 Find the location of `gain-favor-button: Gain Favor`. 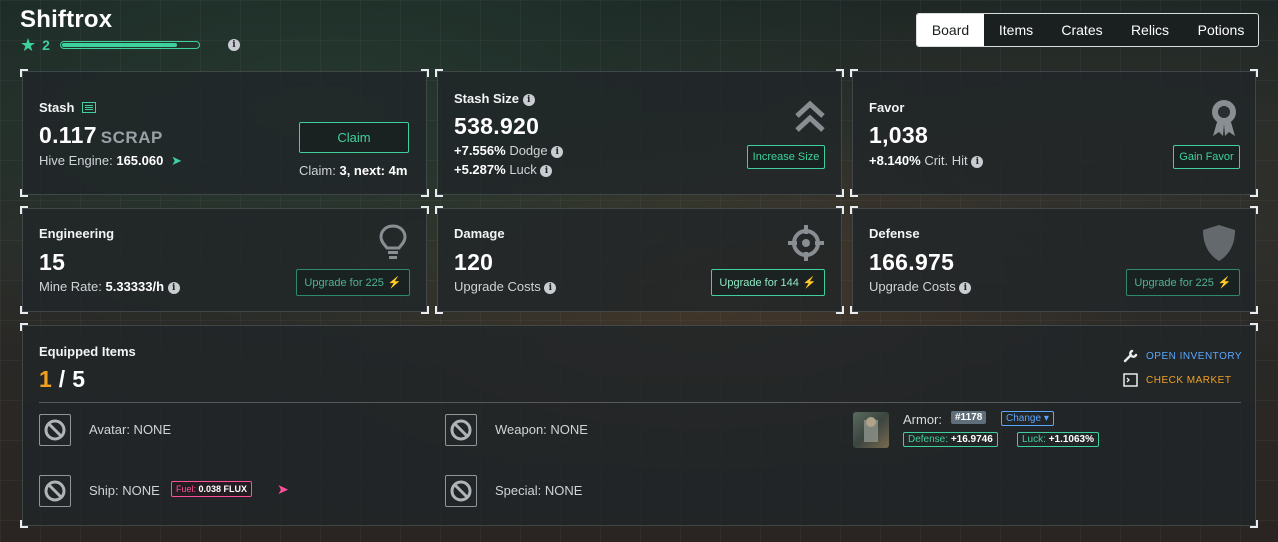

gain-favor-button: Gain Favor is located at coordinates (1206, 157).